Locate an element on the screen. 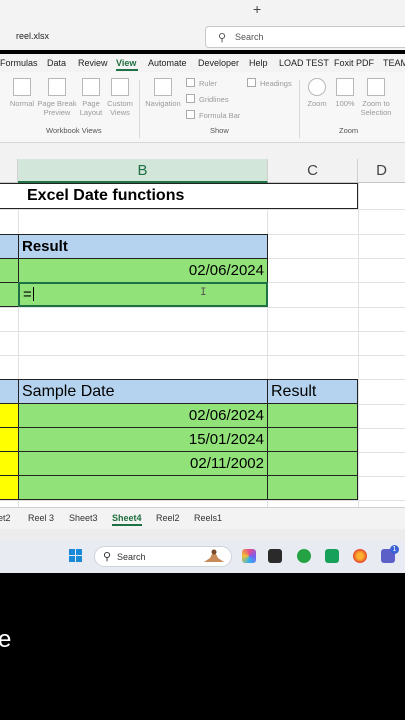 This screenshot has height=720, width=405. result-header-cell: Result is located at coordinates (143, 246).